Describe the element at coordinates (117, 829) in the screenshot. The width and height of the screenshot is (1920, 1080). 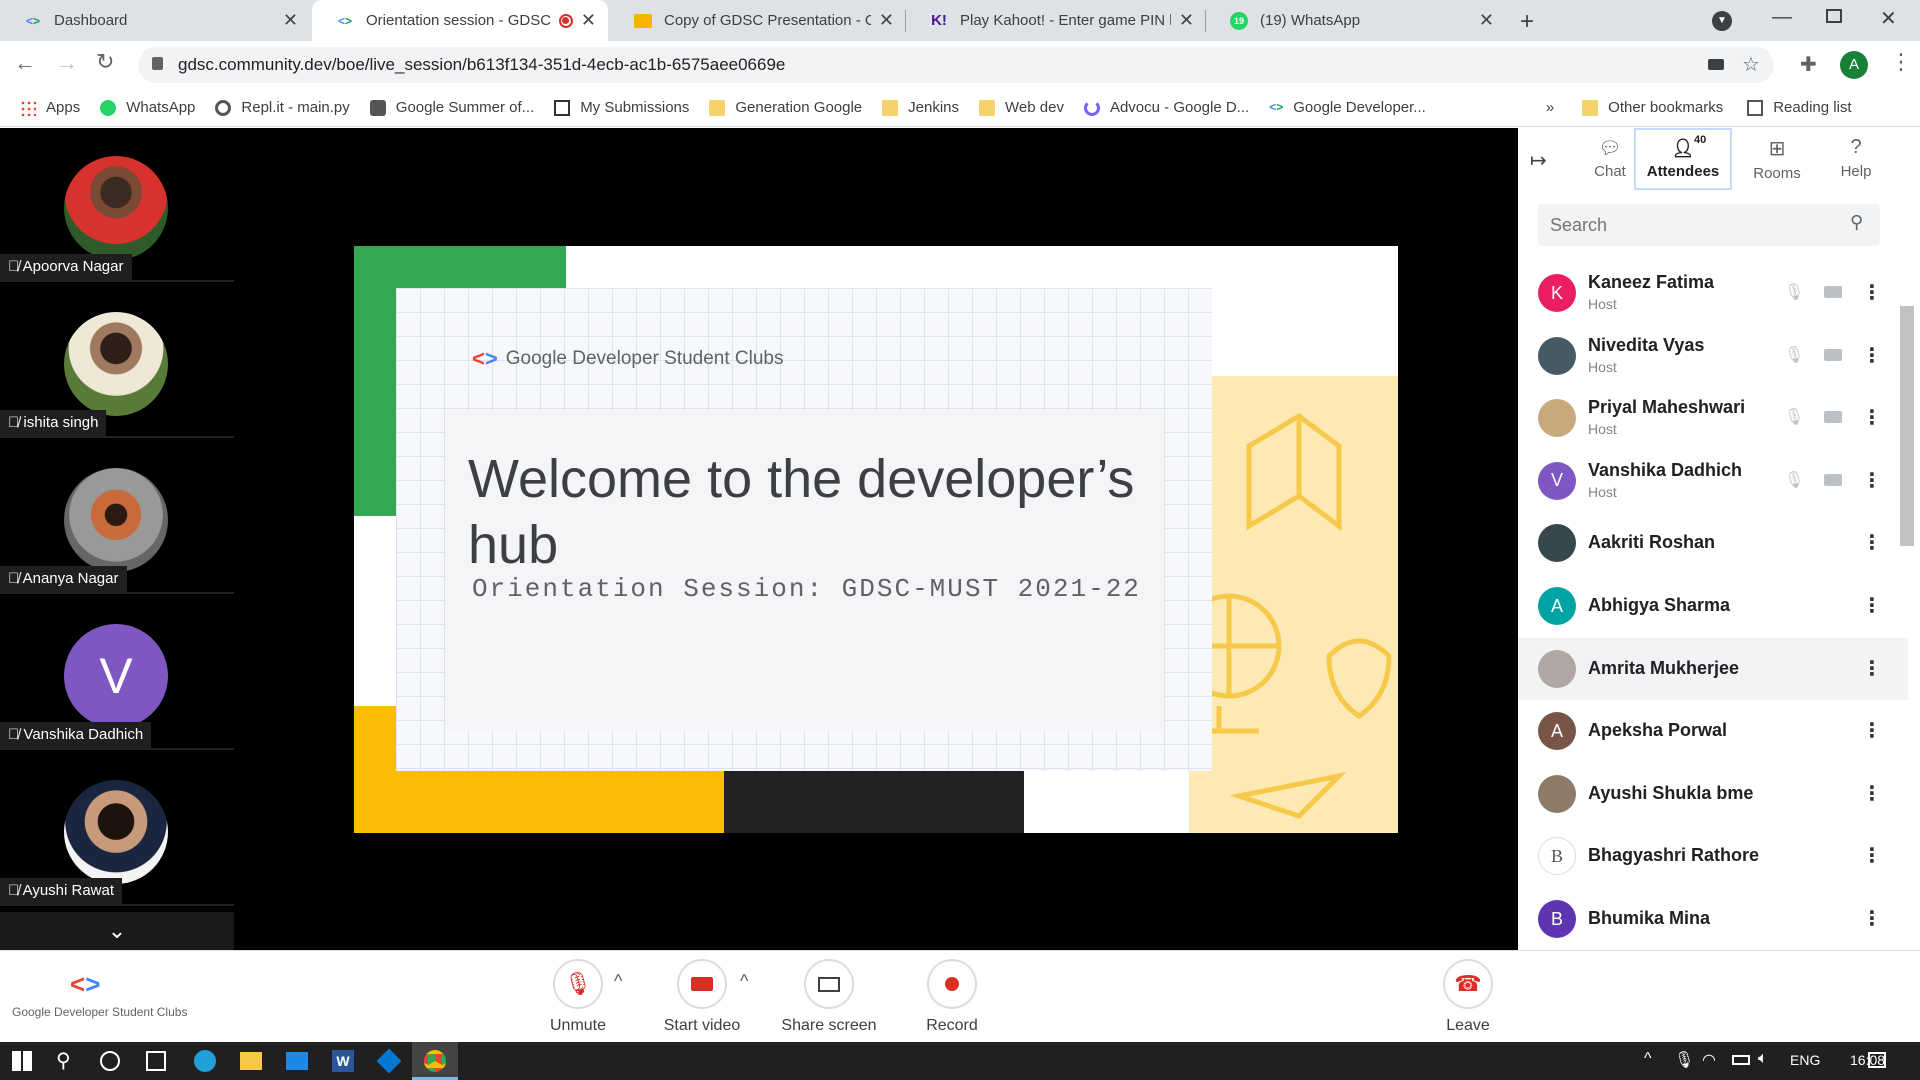
I see `video-tile: 🎙̸ Ayushi Rawat` at that location.